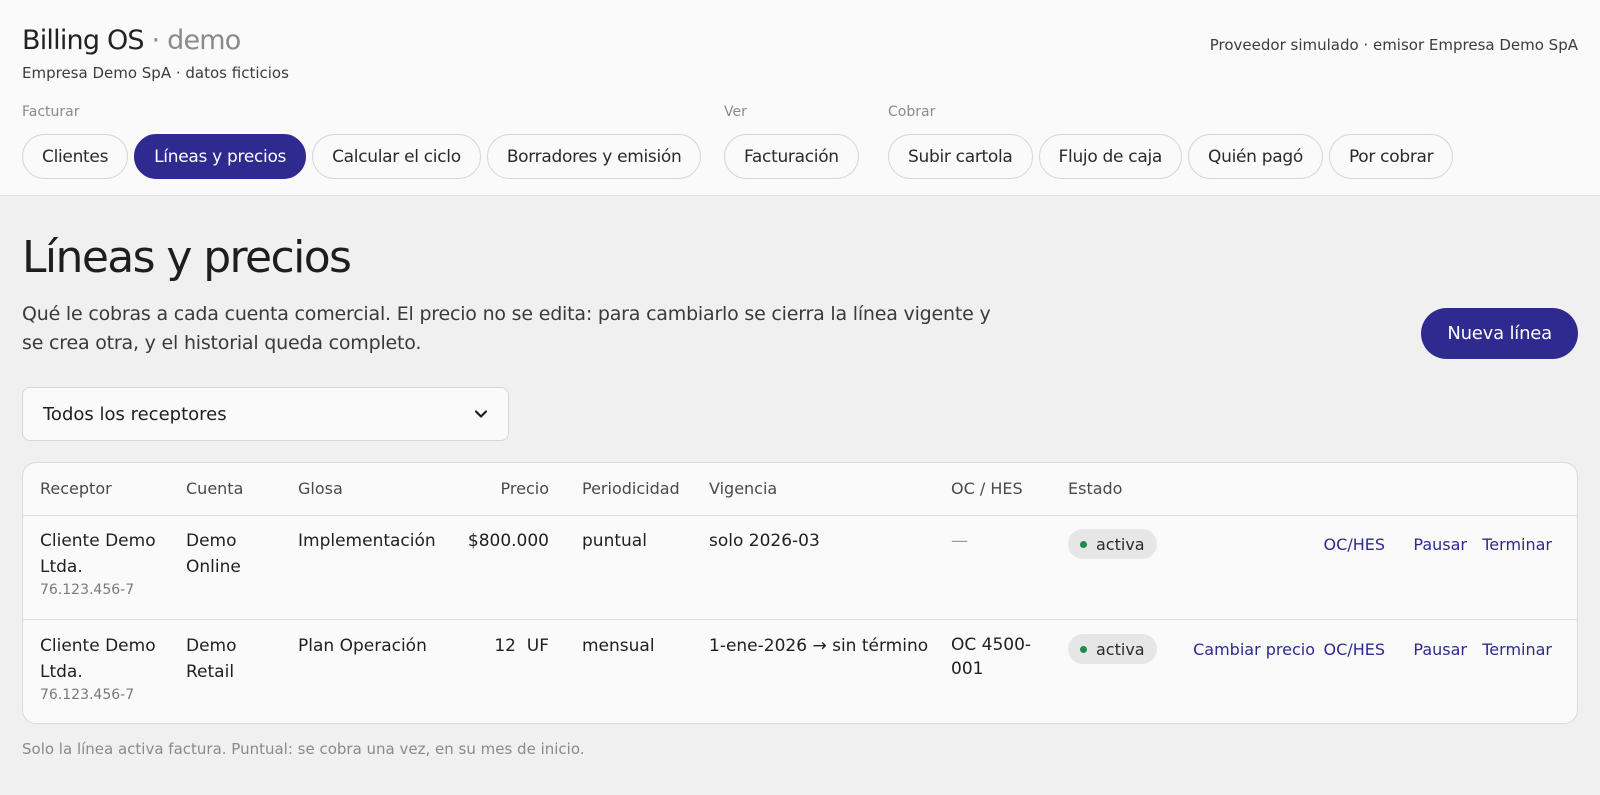 The width and height of the screenshot is (1600, 795). Describe the element at coordinates (76, 488) in the screenshot. I see `col-receptor: Receptor` at that location.